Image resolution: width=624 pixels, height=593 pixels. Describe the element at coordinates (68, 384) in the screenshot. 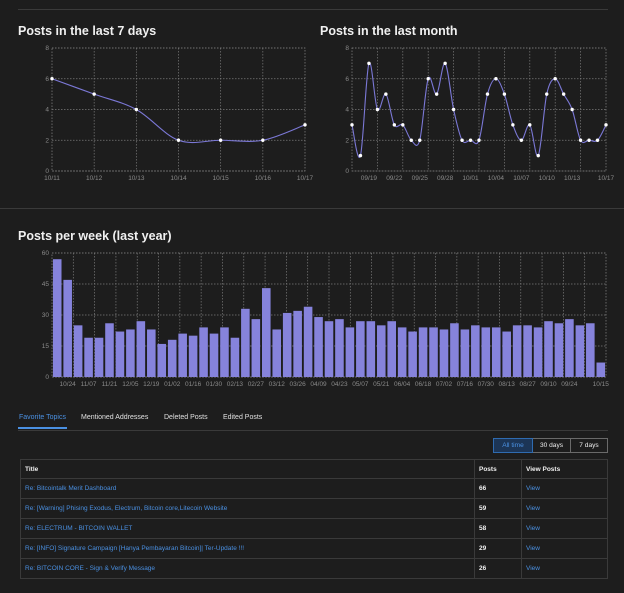

I see `x-tick-label: 10/24` at that location.